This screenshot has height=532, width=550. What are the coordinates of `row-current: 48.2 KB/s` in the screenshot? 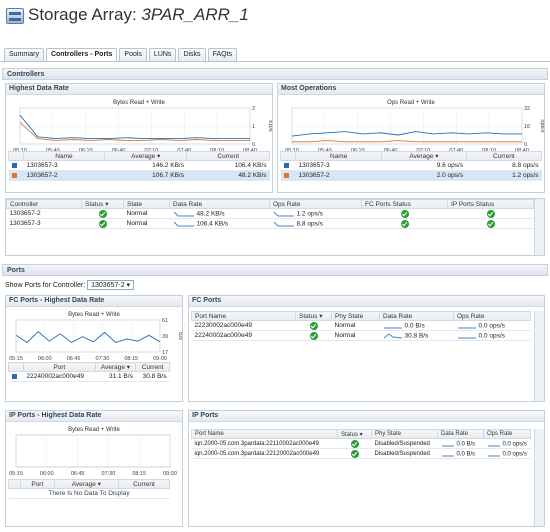 It's located at (228, 175).